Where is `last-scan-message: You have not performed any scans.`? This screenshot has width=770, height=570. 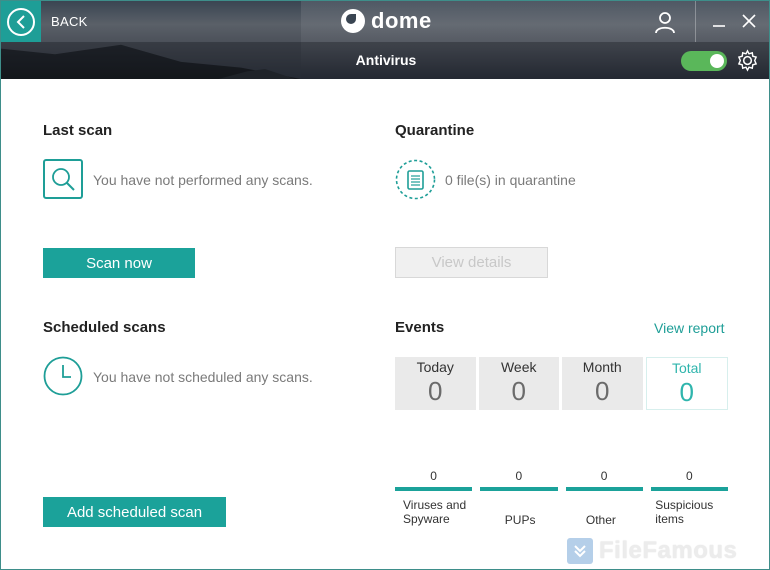
last-scan-message: You have not performed any scans. is located at coordinates (203, 180).